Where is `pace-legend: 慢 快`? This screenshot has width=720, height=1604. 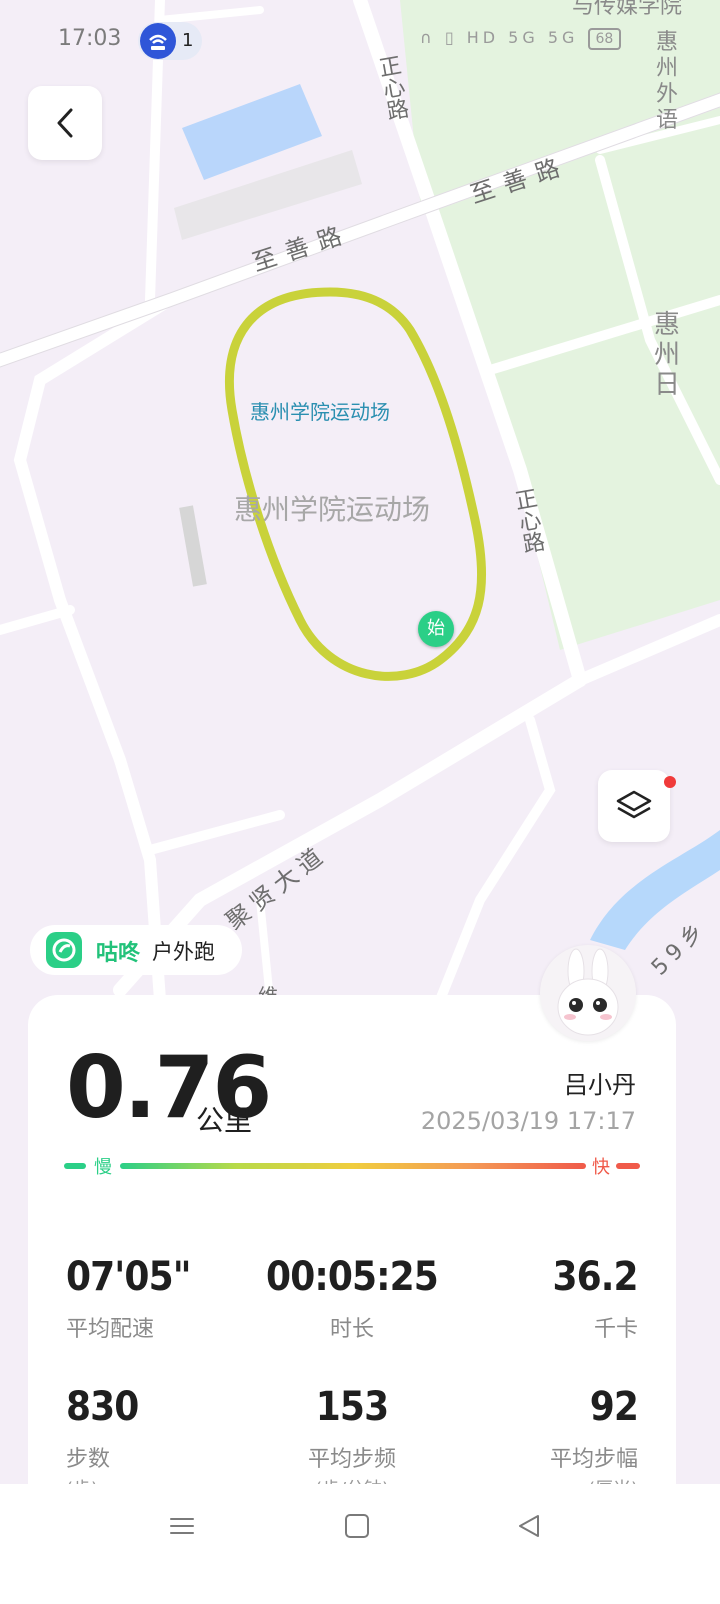 pace-legend: 慢 快 is located at coordinates (353, 1168).